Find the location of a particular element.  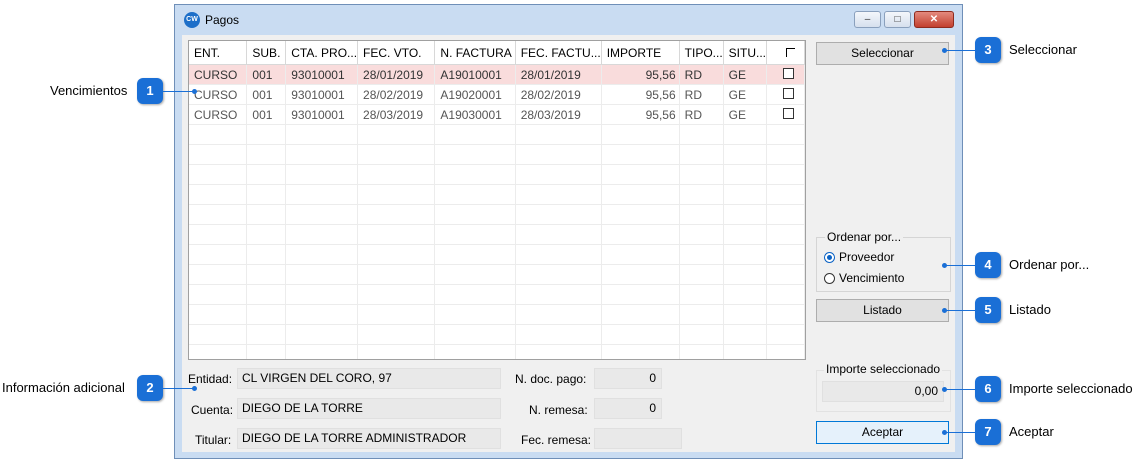

importe-seleccionado-group: Importe seleccionado 0,00 is located at coordinates (883, 387).